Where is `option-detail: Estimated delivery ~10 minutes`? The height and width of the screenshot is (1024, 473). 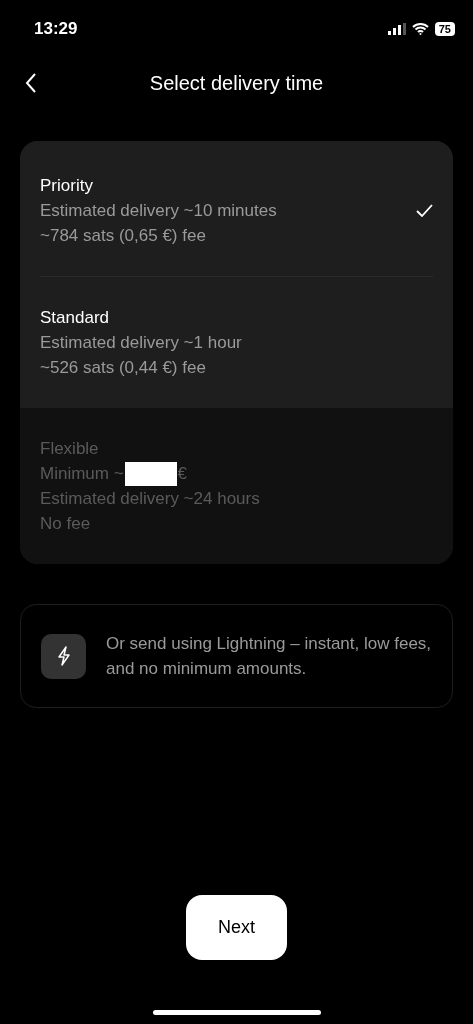
option-detail: Estimated delivery ~10 minutes is located at coordinates (158, 211).